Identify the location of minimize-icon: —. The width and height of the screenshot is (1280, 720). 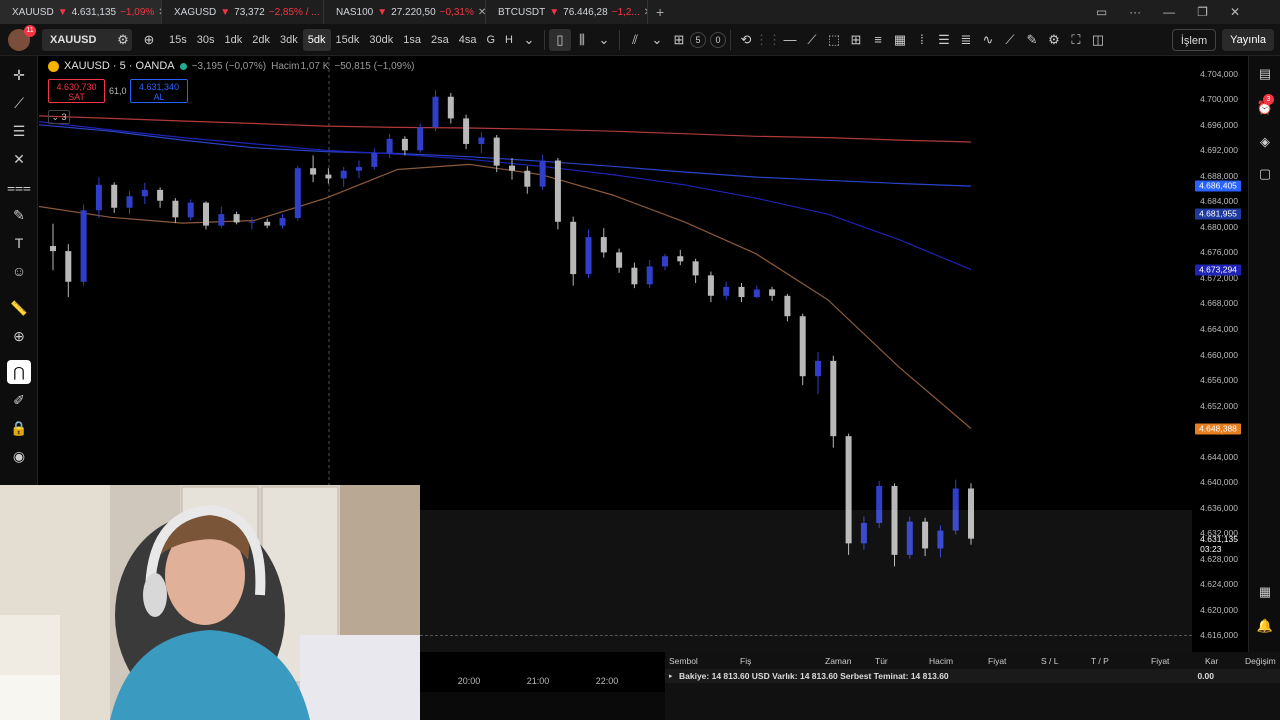
(1169, 12).